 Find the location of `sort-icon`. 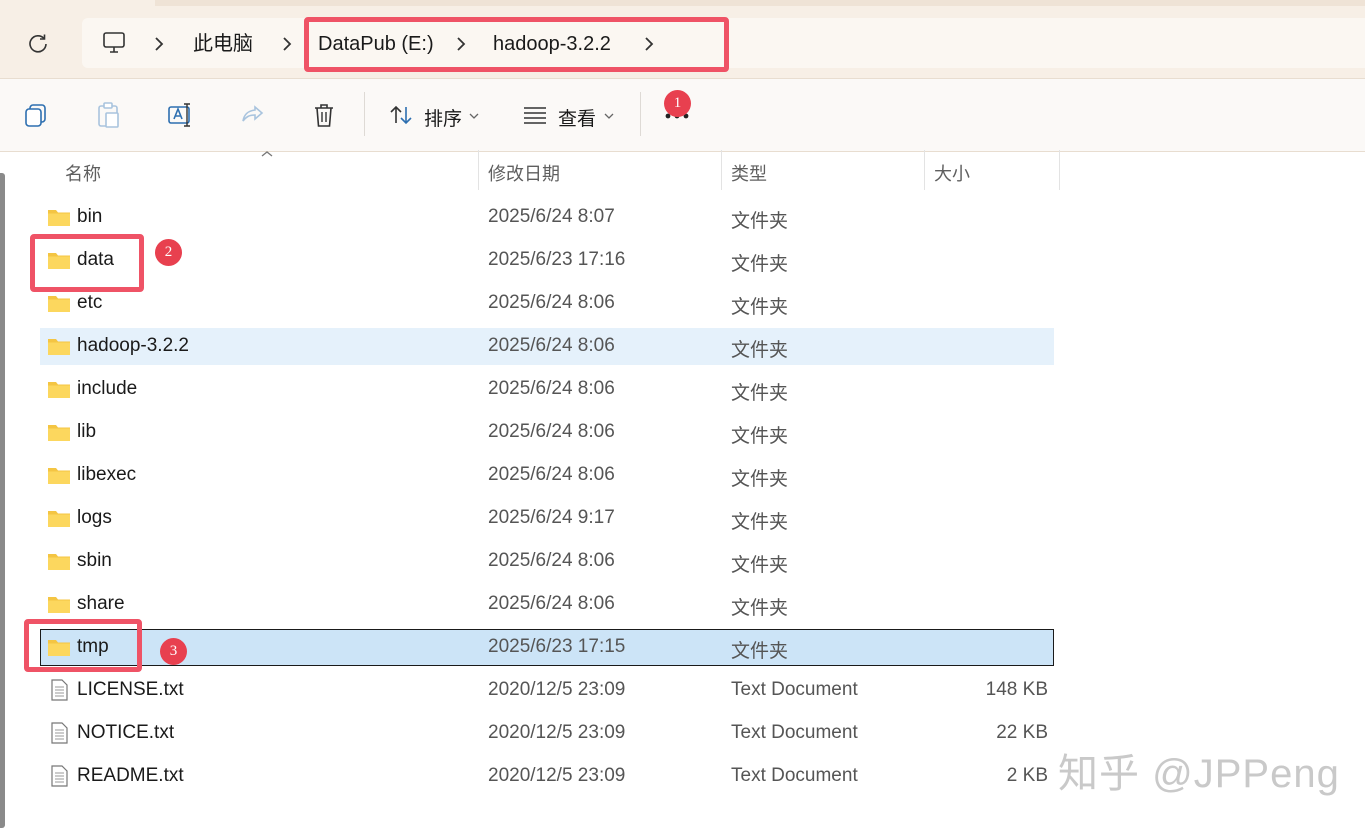

sort-icon is located at coordinates (401, 115).